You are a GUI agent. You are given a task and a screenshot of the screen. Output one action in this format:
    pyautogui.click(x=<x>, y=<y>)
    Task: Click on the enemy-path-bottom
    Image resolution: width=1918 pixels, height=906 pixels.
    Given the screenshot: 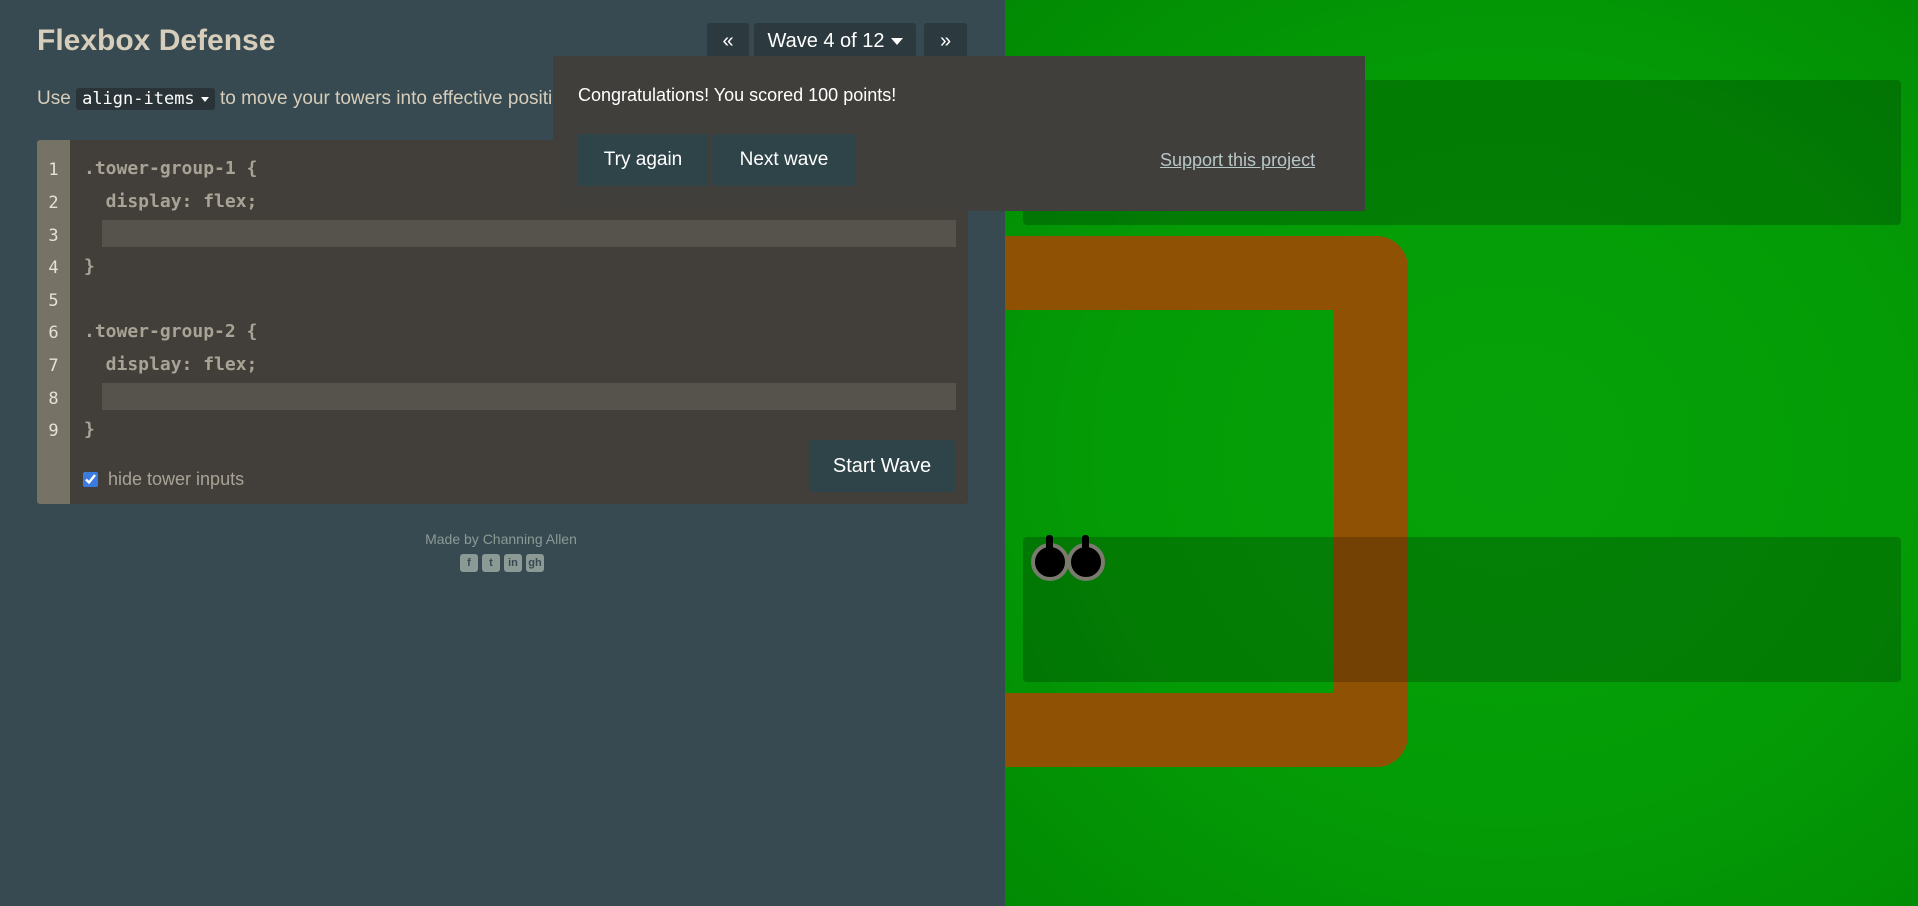 What is the action you would take?
    pyautogui.click(x=1206, y=730)
    